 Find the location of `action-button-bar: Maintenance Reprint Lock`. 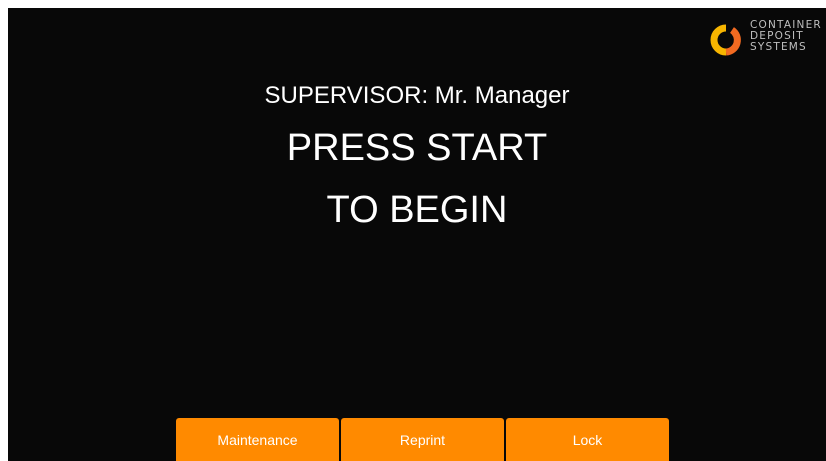

action-button-bar: Maintenance Reprint Lock is located at coordinates (422, 439).